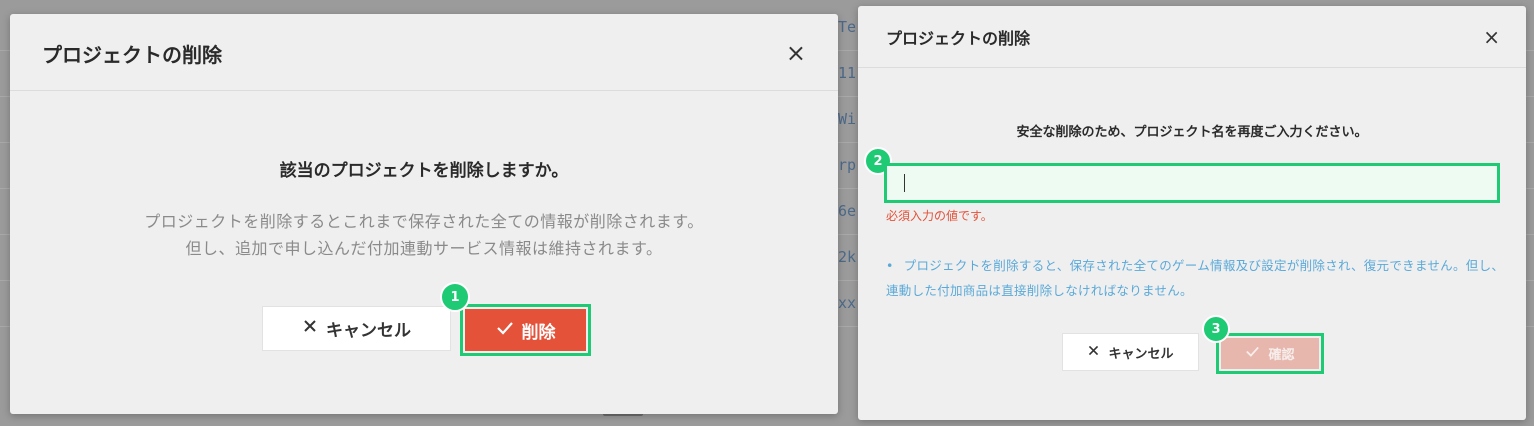 The width and height of the screenshot is (1534, 426). What do you see at coordinates (847, 119) in the screenshot?
I see `background-text-fragment: Wi` at bounding box center [847, 119].